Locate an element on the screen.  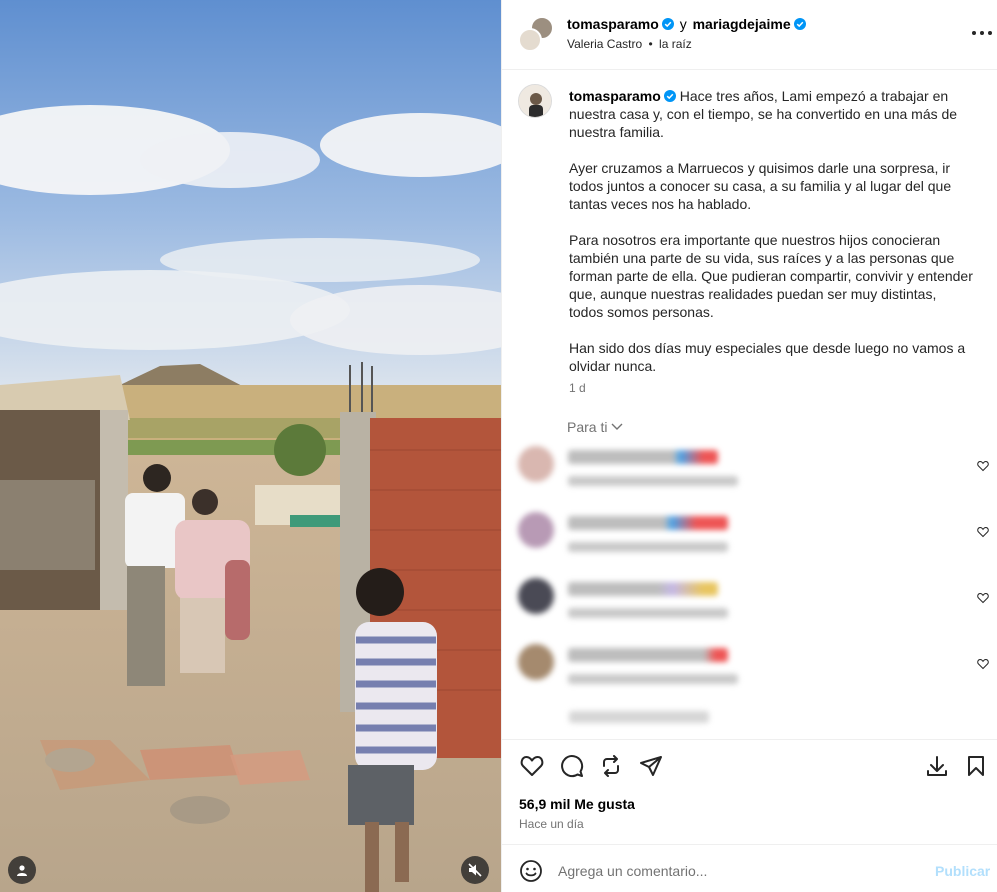
tagged-users-button is located at coordinates (22, 870).